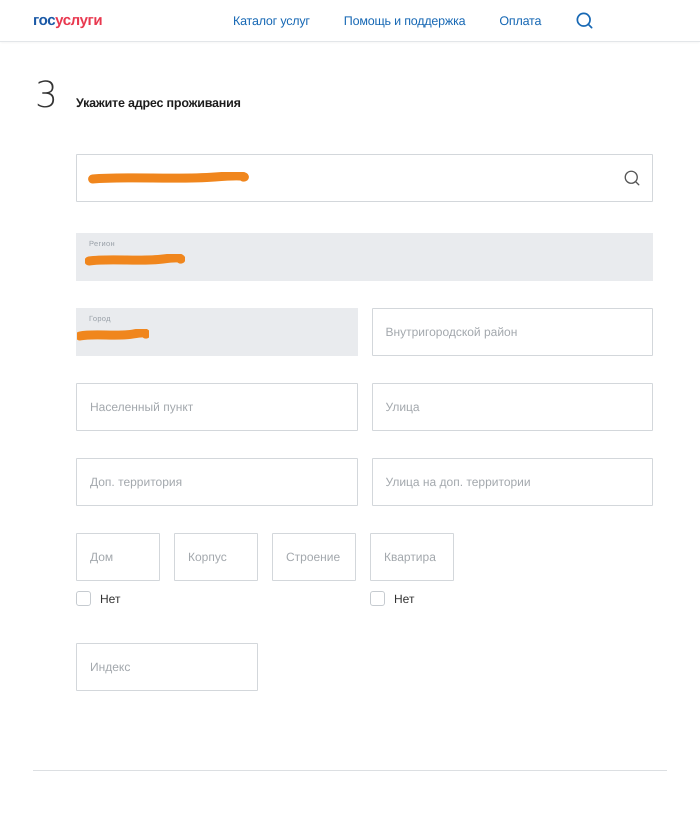 The image size is (700, 813). Describe the element at coordinates (67, 20) in the screenshot. I see `logo: госуслуги` at that location.